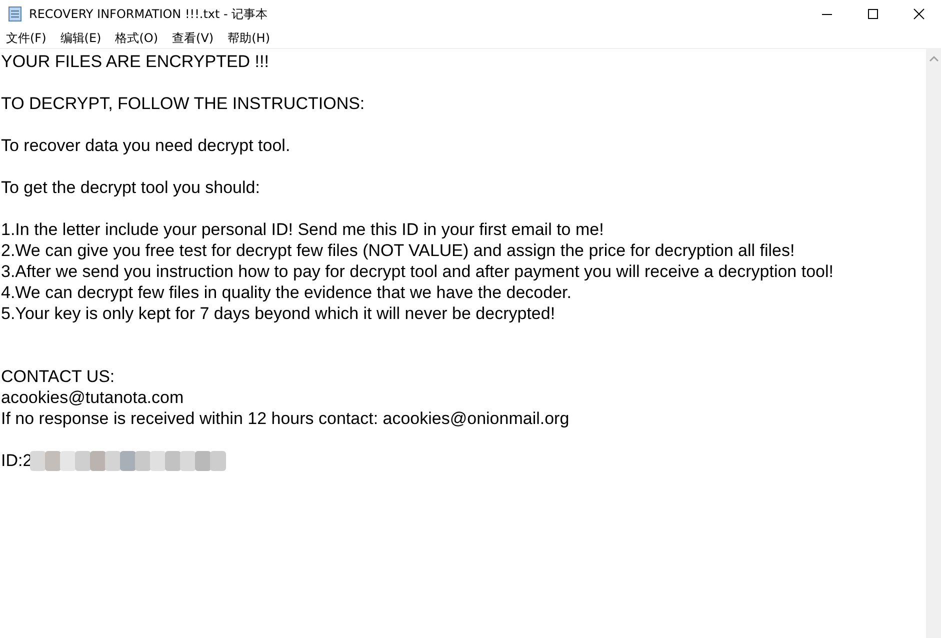 This screenshot has height=638, width=941. What do you see at coordinates (285, 418) in the screenshot?
I see `text-line: If no response is received within 12 hours contact: acookies@onionmail.org` at bounding box center [285, 418].